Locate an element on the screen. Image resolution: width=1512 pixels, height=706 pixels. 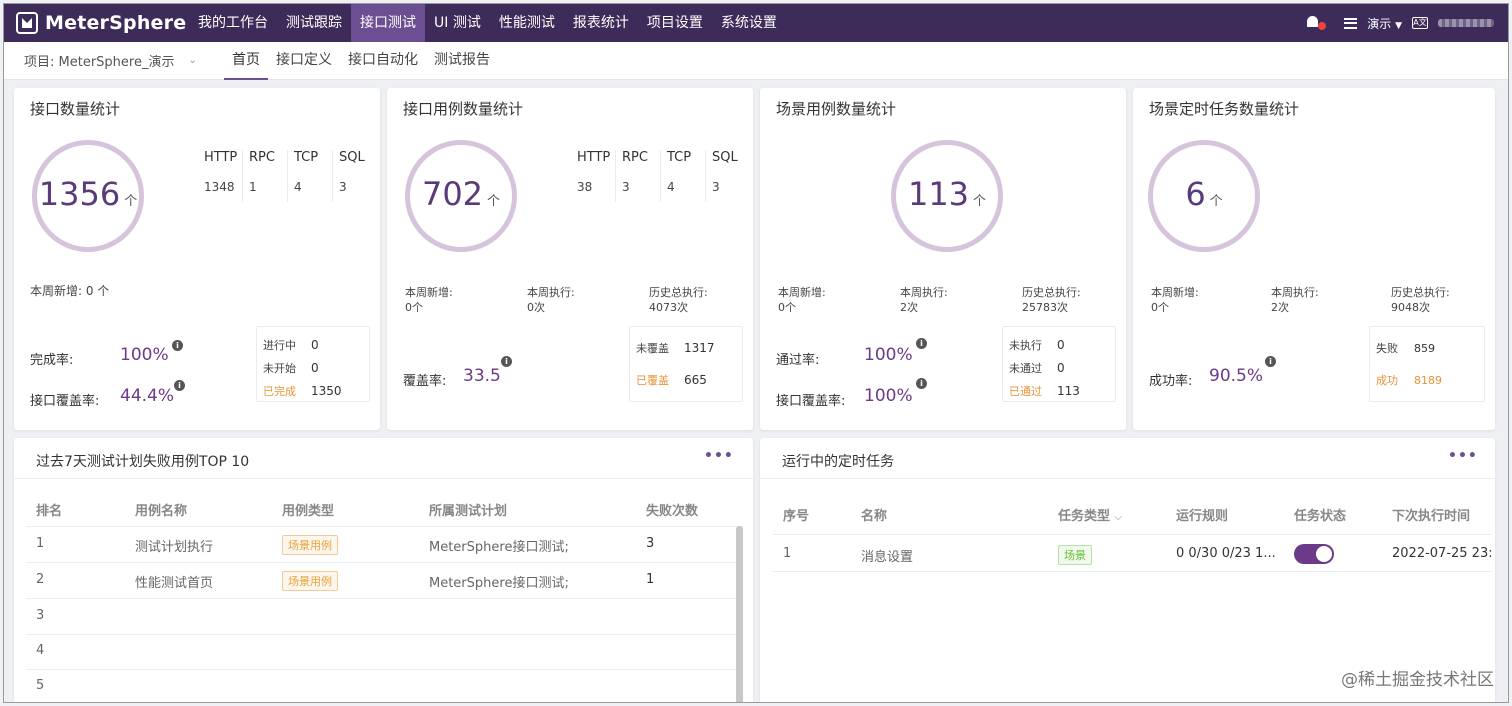
status-value: 113 is located at coordinates (1068, 390).